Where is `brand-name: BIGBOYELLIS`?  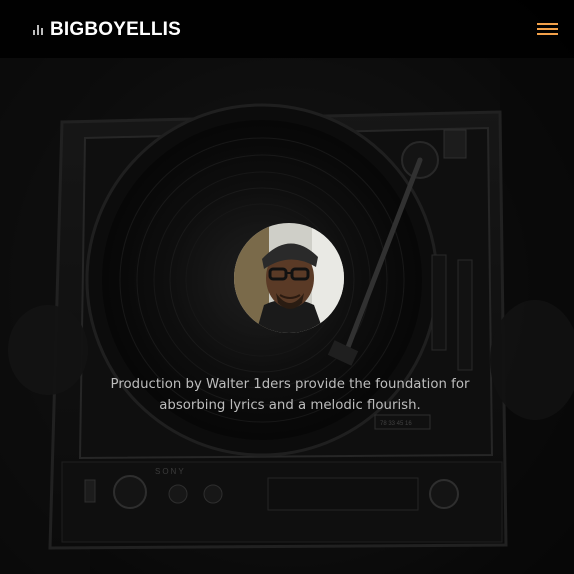 brand-name: BIGBOYELLIS is located at coordinates (115, 29).